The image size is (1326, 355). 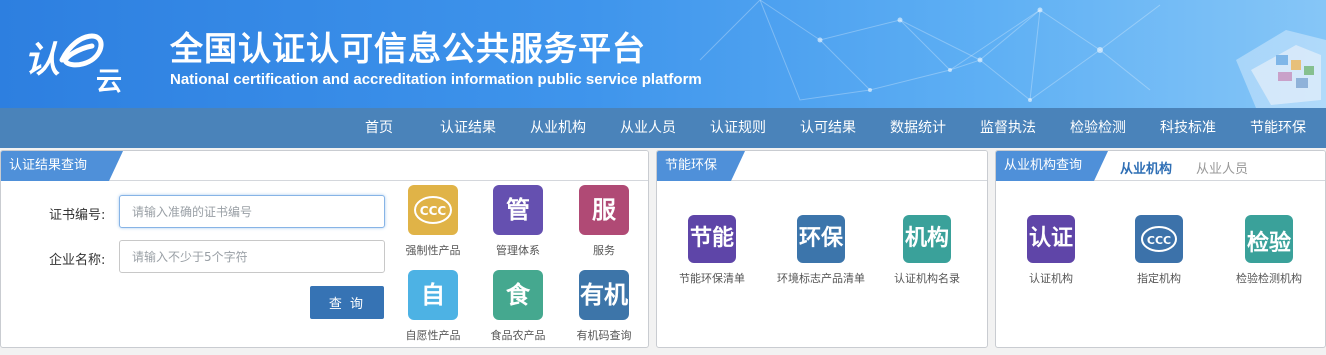 I want to click on voluntary-icon: 自, so click(x=433, y=295).